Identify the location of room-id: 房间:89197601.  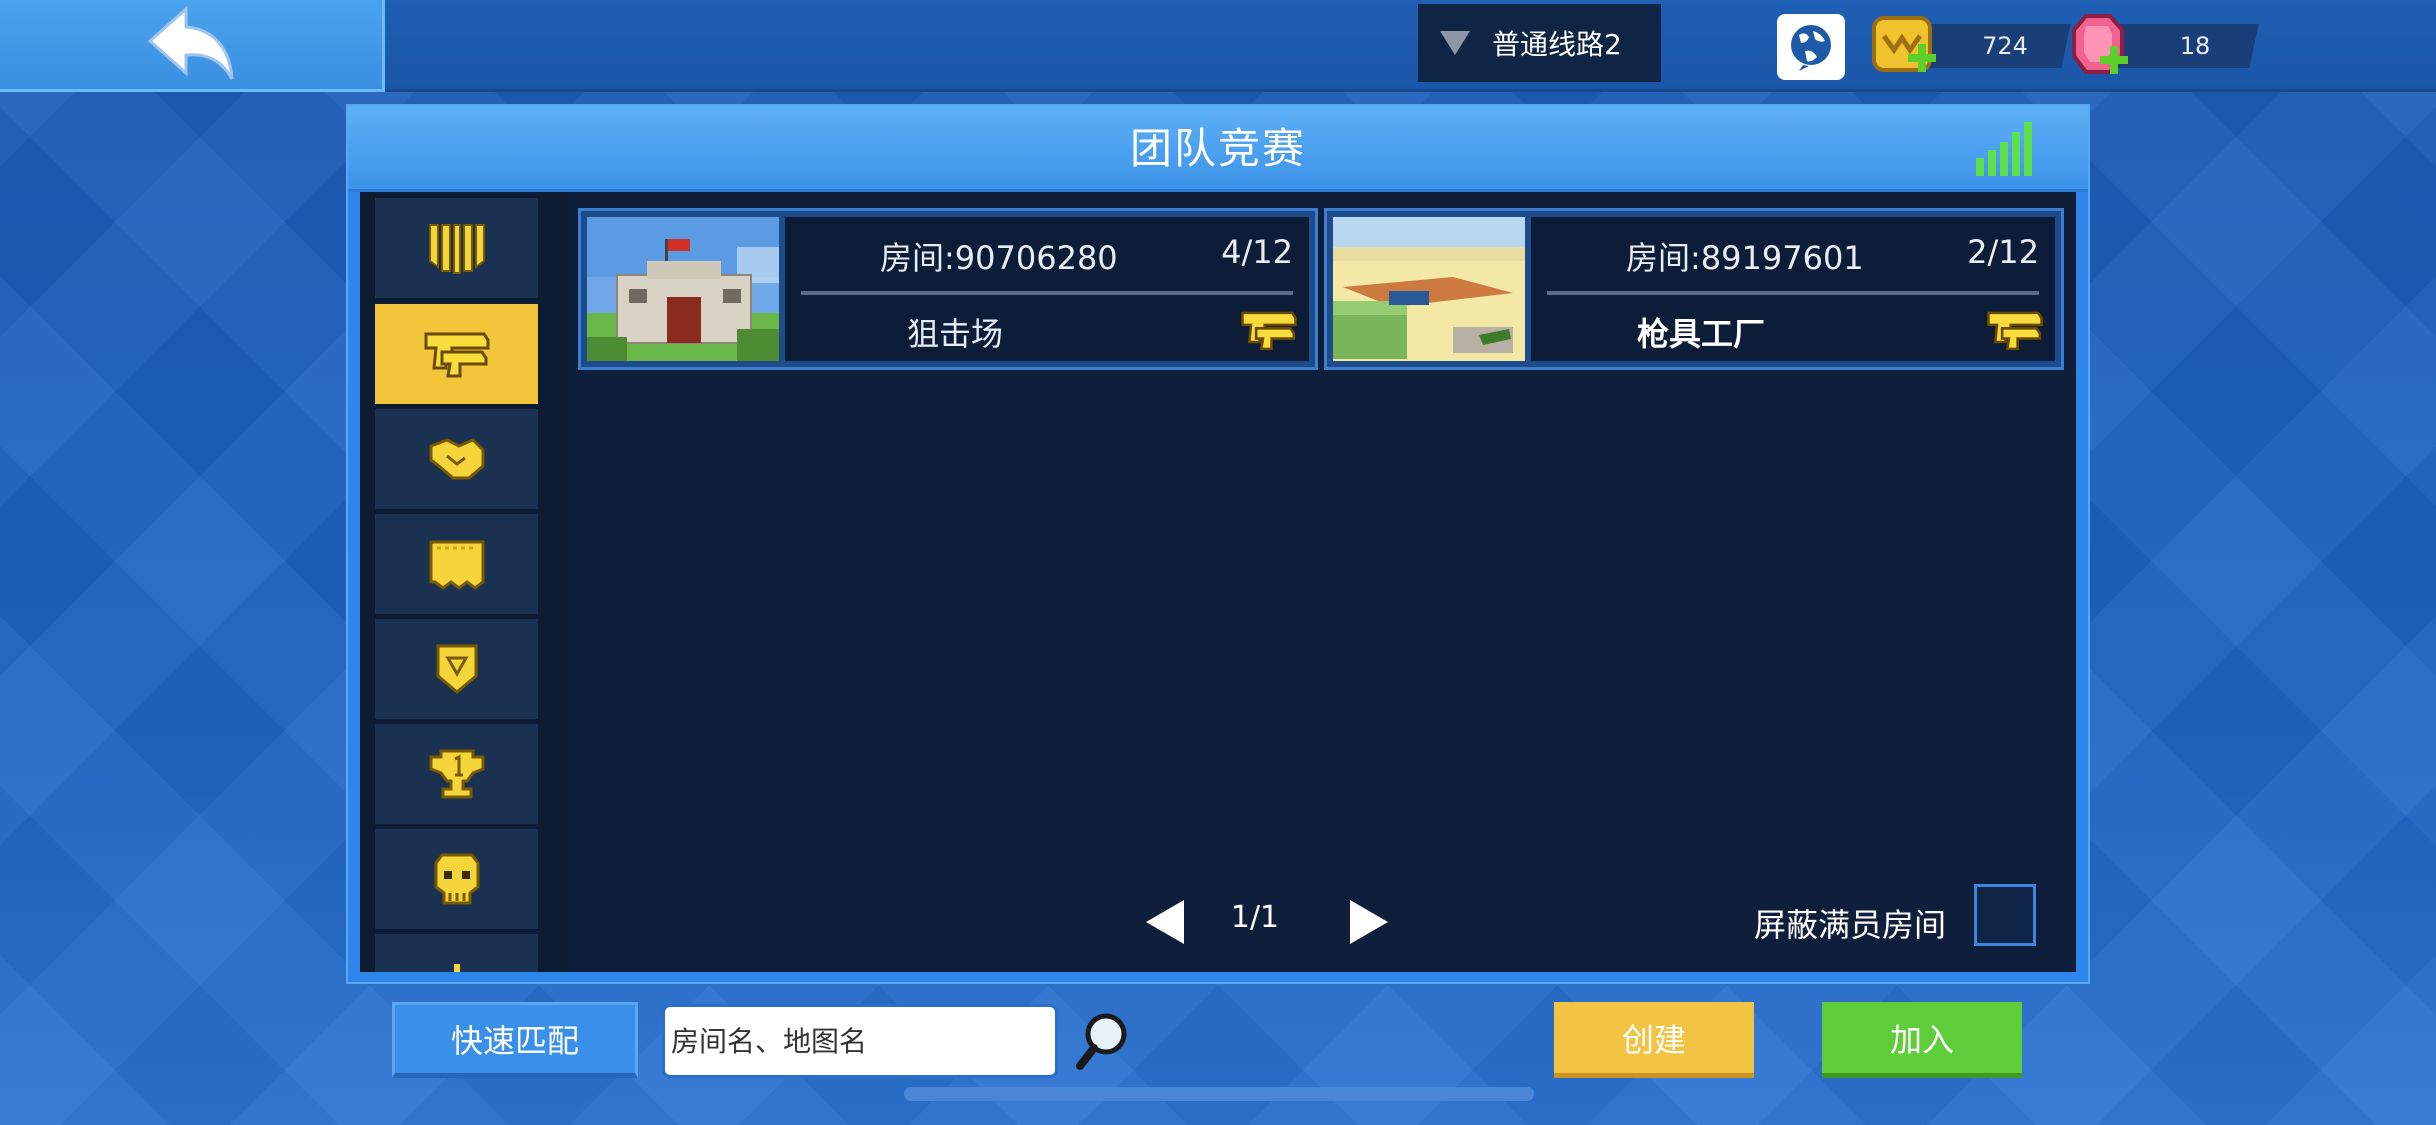
(1745, 258).